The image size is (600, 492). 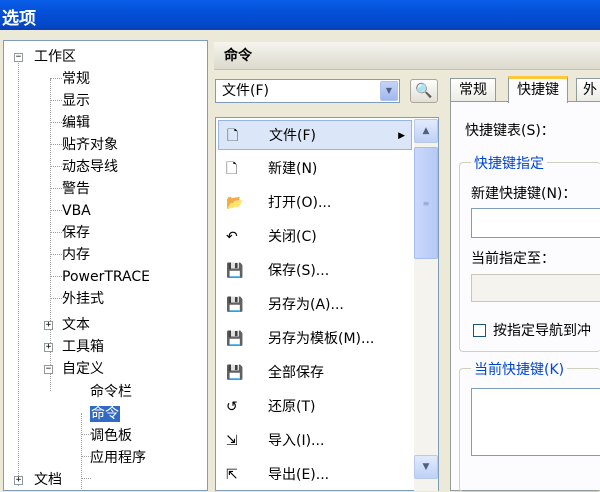 What do you see at coordinates (83, 347) in the screenshot?
I see `tree-item-label: 工具箱` at bounding box center [83, 347].